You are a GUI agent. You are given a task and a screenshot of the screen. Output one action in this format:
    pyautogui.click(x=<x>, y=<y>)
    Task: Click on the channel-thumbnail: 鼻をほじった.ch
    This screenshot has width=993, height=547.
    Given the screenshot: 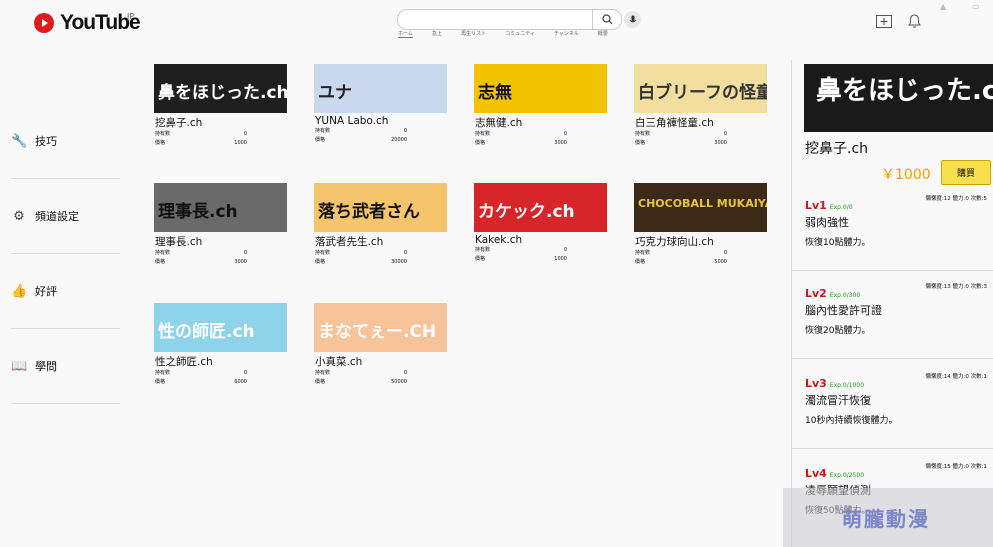 What is the action you would take?
    pyautogui.click(x=220, y=88)
    